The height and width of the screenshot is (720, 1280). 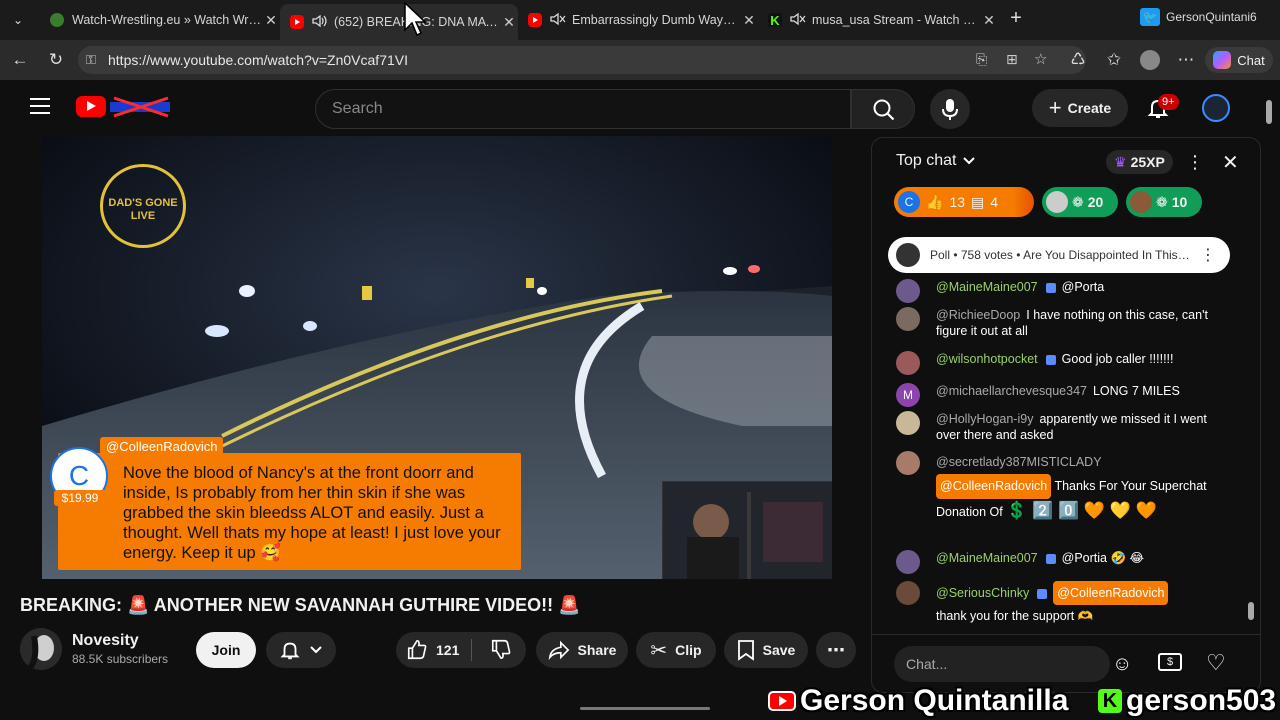 What do you see at coordinates (984, 419) in the screenshot?
I see `message-author: @HollyHogan-i9y` at bounding box center [984, 419].